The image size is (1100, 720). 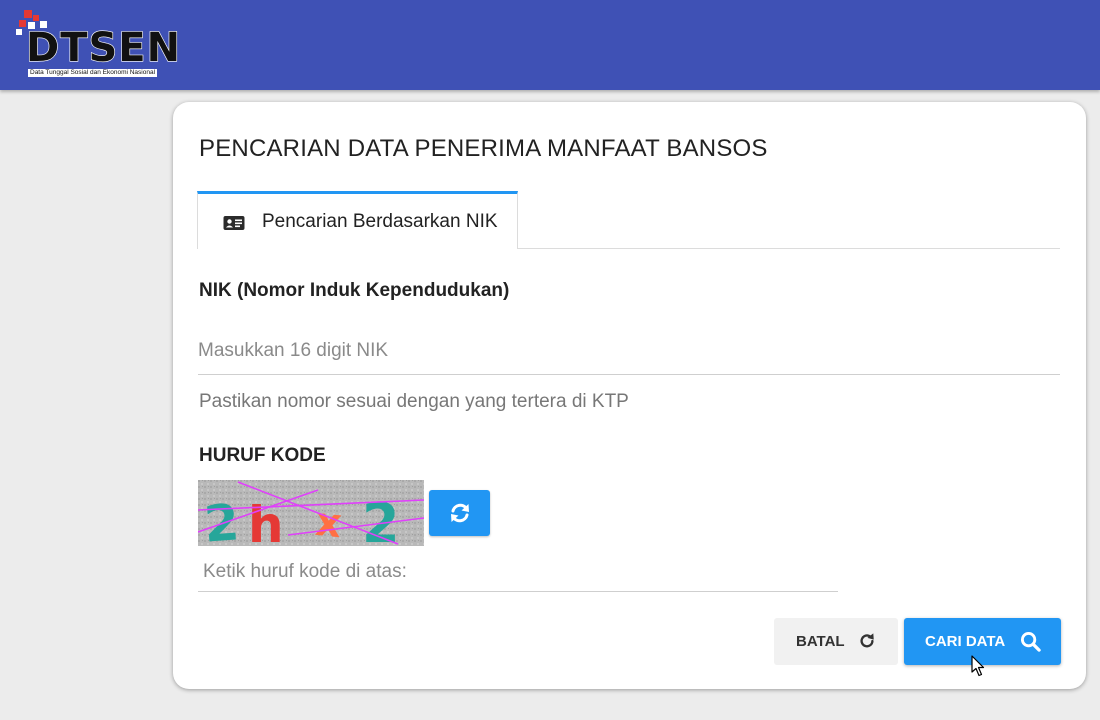 I want to click on tab-bar: Pencarian Berdasarkan NIK, so click(x=628, y=220).